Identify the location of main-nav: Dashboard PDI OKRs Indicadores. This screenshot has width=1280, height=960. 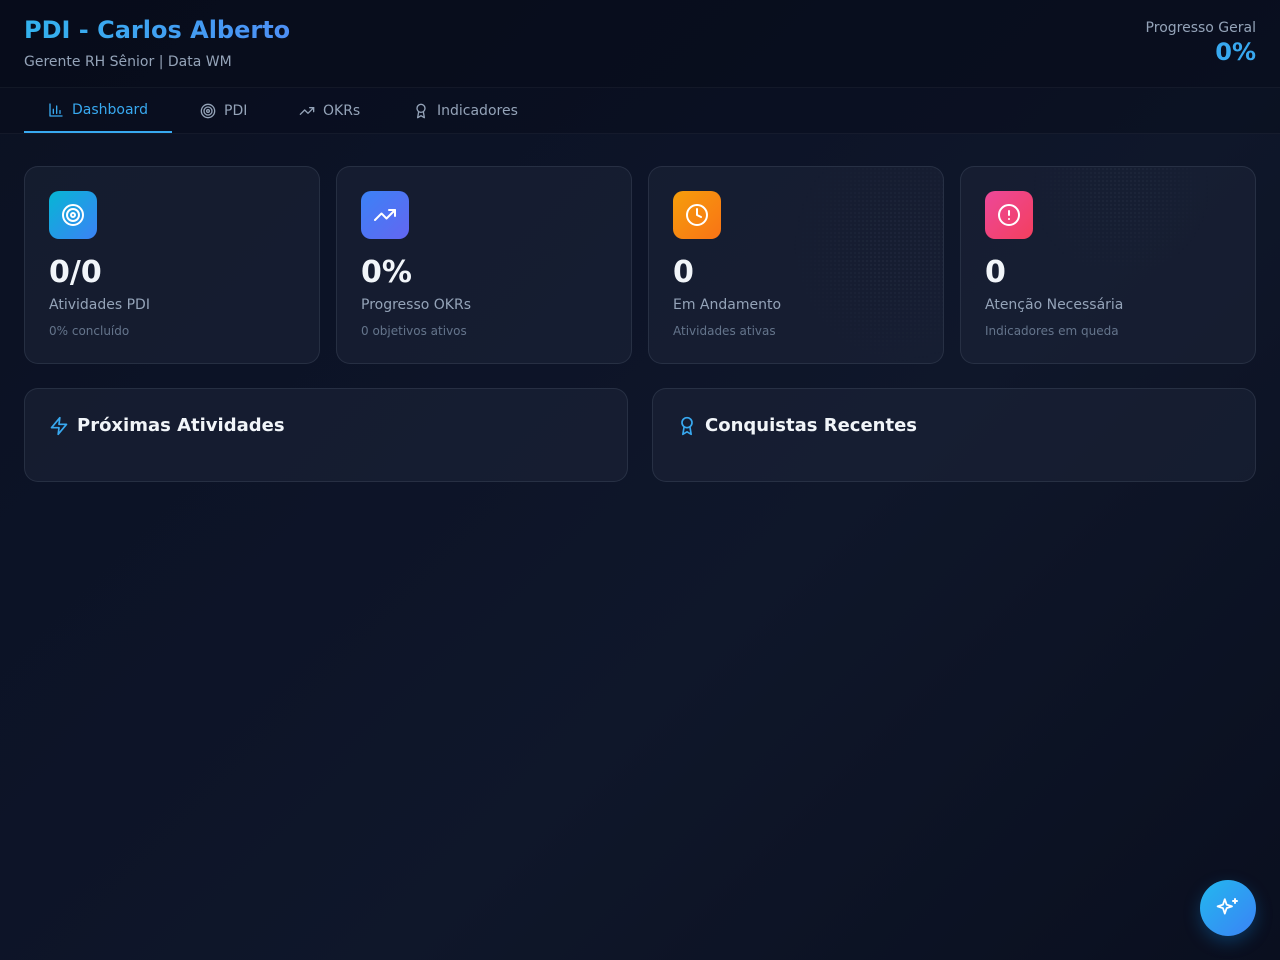
(640, 111).